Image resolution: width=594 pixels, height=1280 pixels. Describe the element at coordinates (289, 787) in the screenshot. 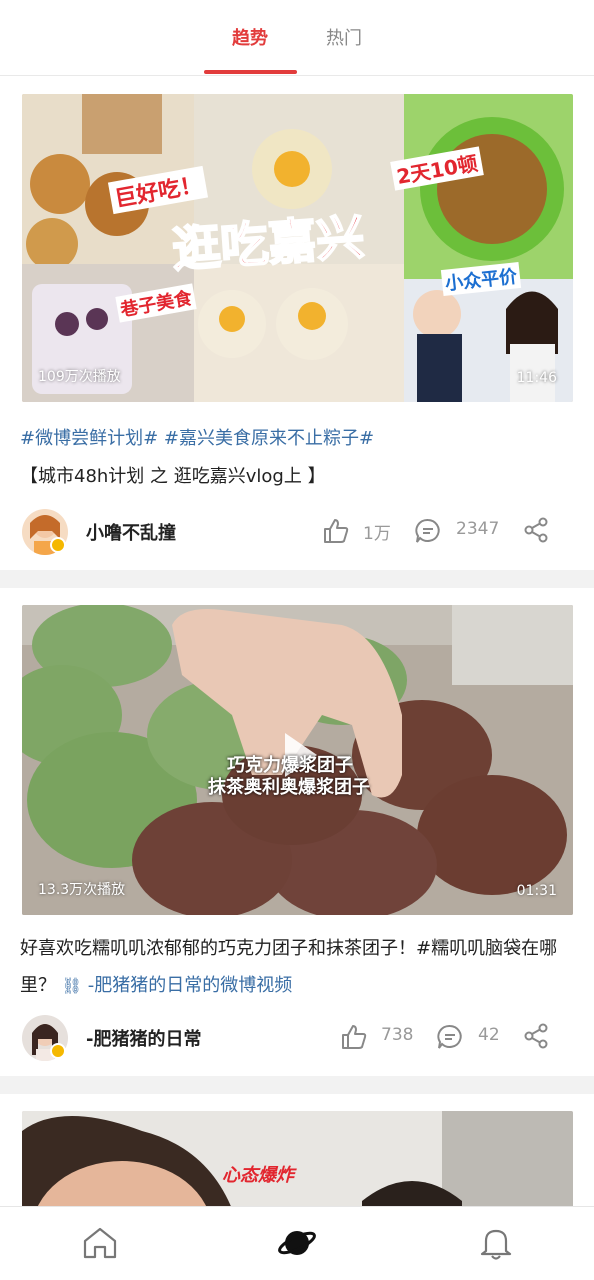

I see `video-caption-line-2: 抹茶奥利奥爆浆团子` at that location.